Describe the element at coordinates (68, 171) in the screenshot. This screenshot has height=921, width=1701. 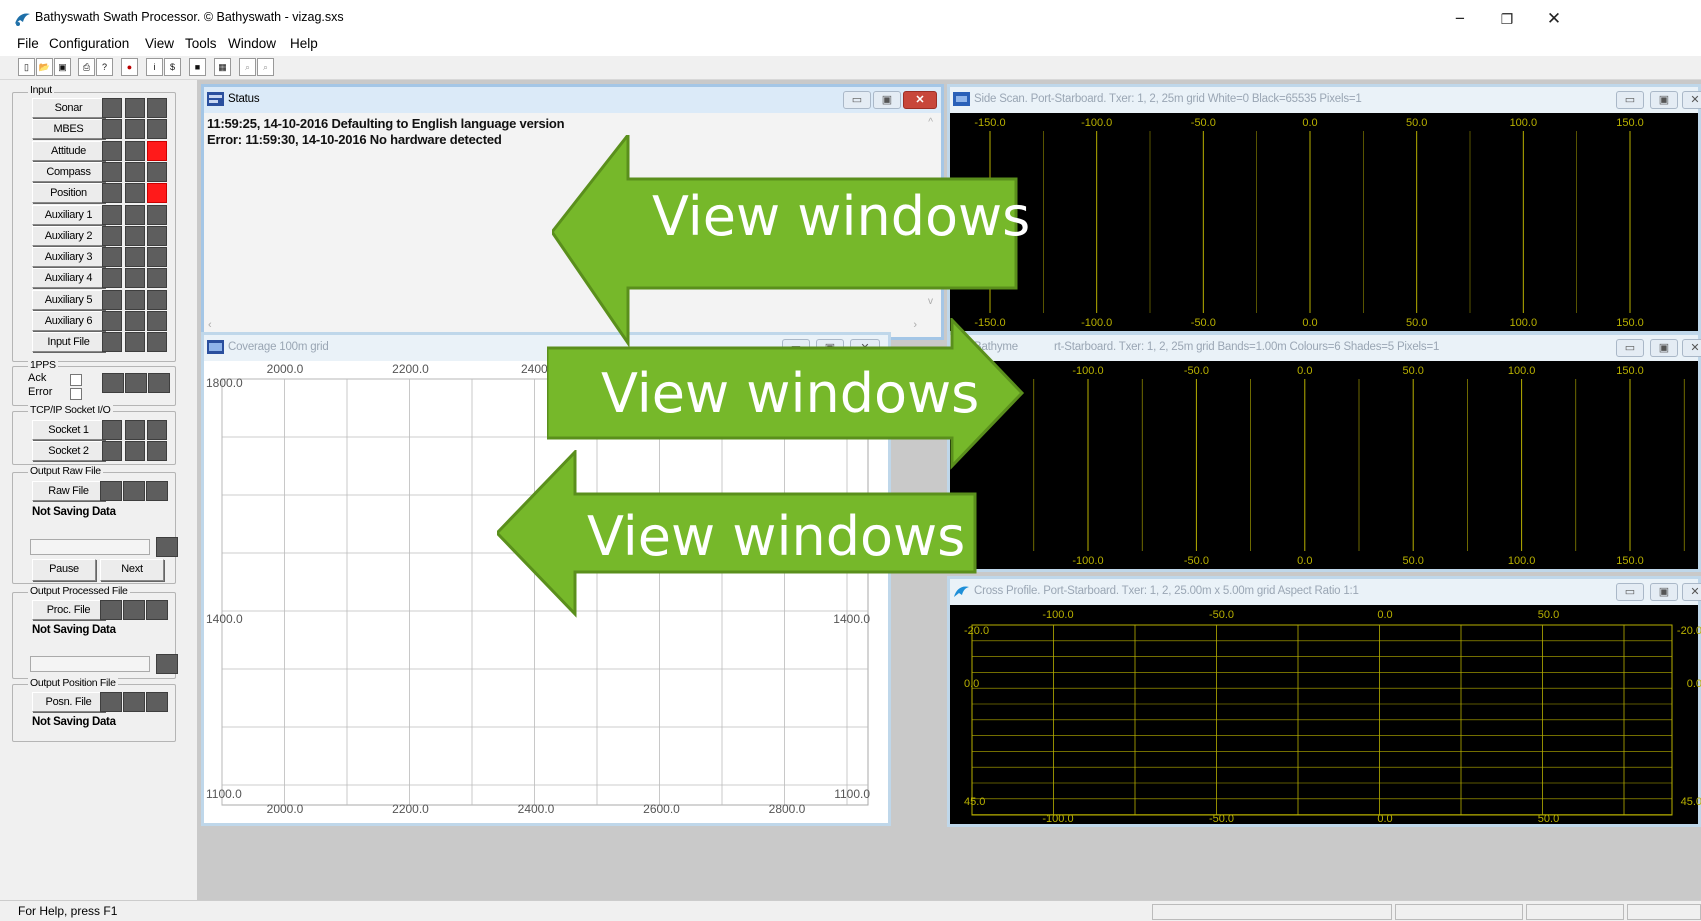
I see `input-compass-button: Compass` at that location.